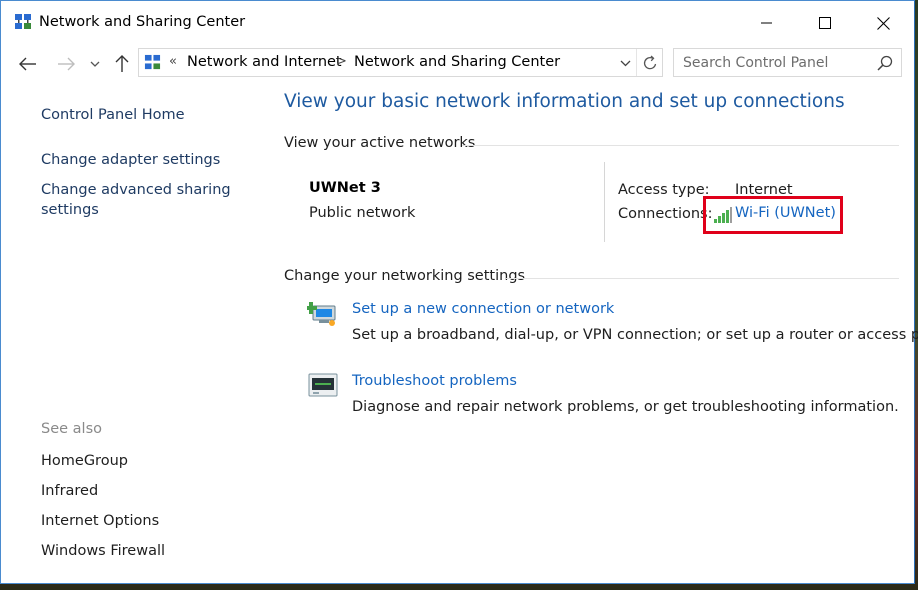 This screenshot has height=590, width=918. I want to click on arrow-left-icon, so click(27, 64).